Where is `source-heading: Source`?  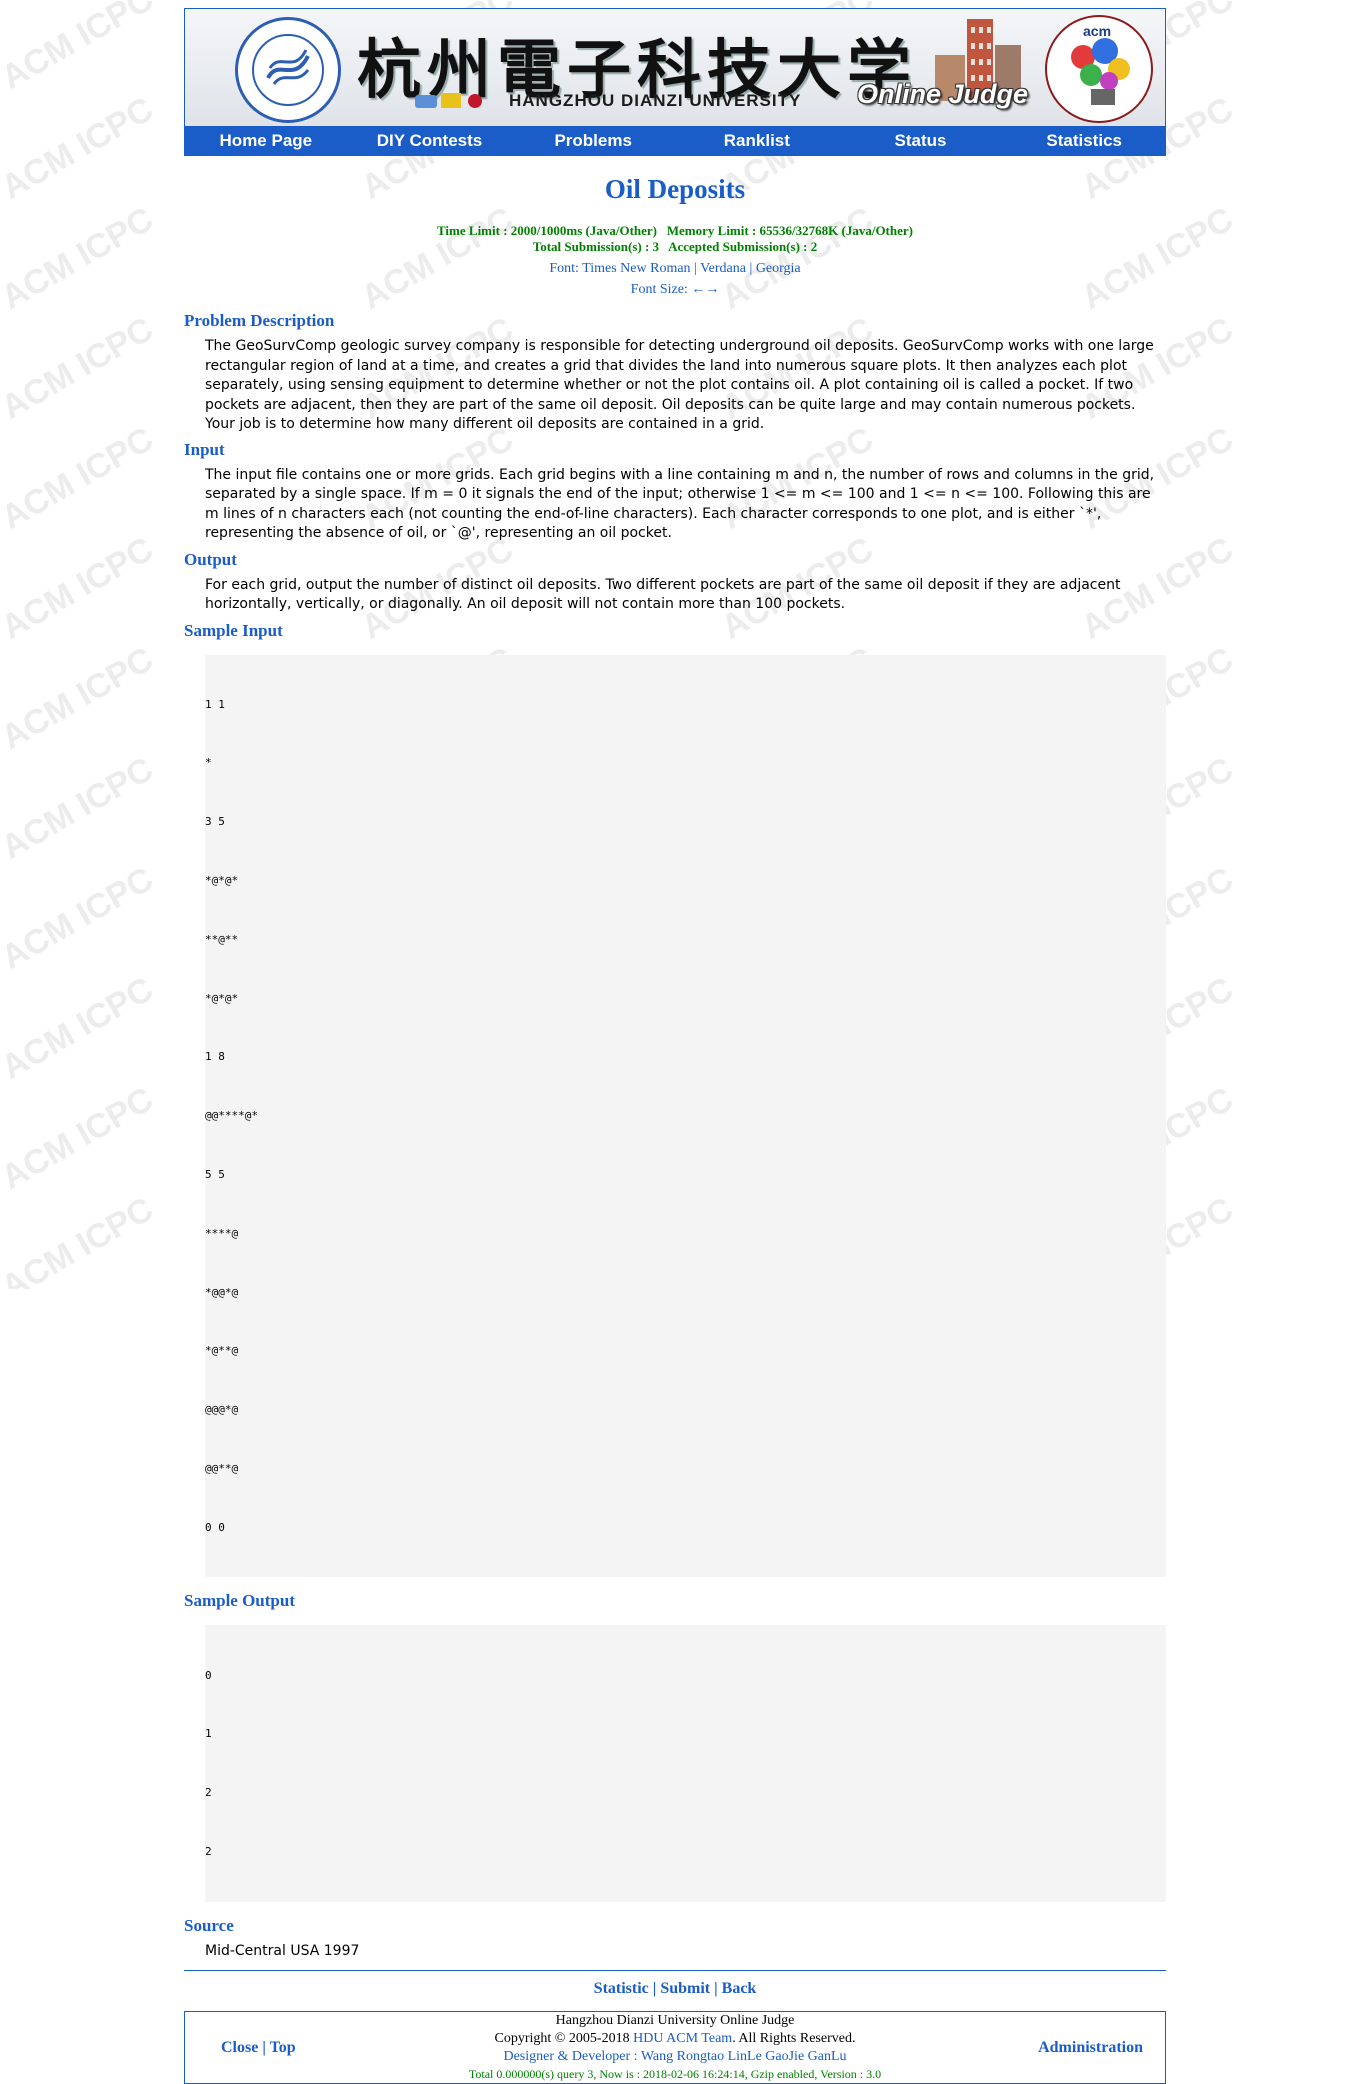 source-heading: Source is located at coordinates (209, 1925).